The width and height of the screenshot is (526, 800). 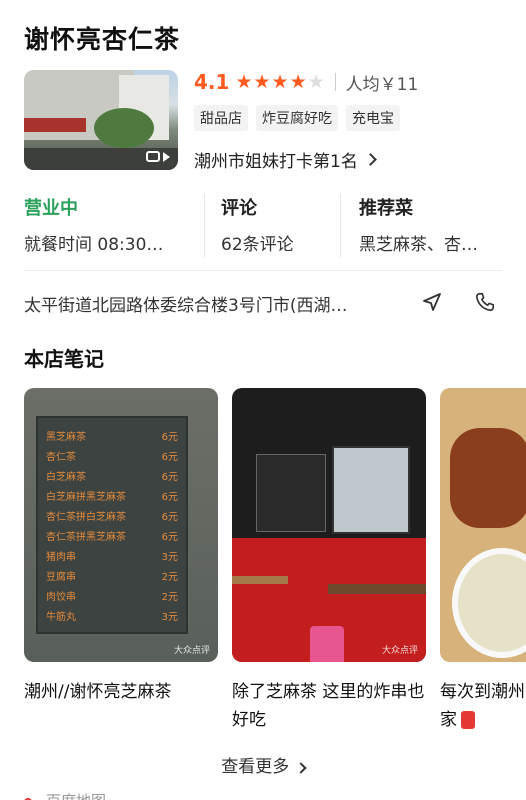 I want to click on navigation-icon, so click(x=432, y=302).